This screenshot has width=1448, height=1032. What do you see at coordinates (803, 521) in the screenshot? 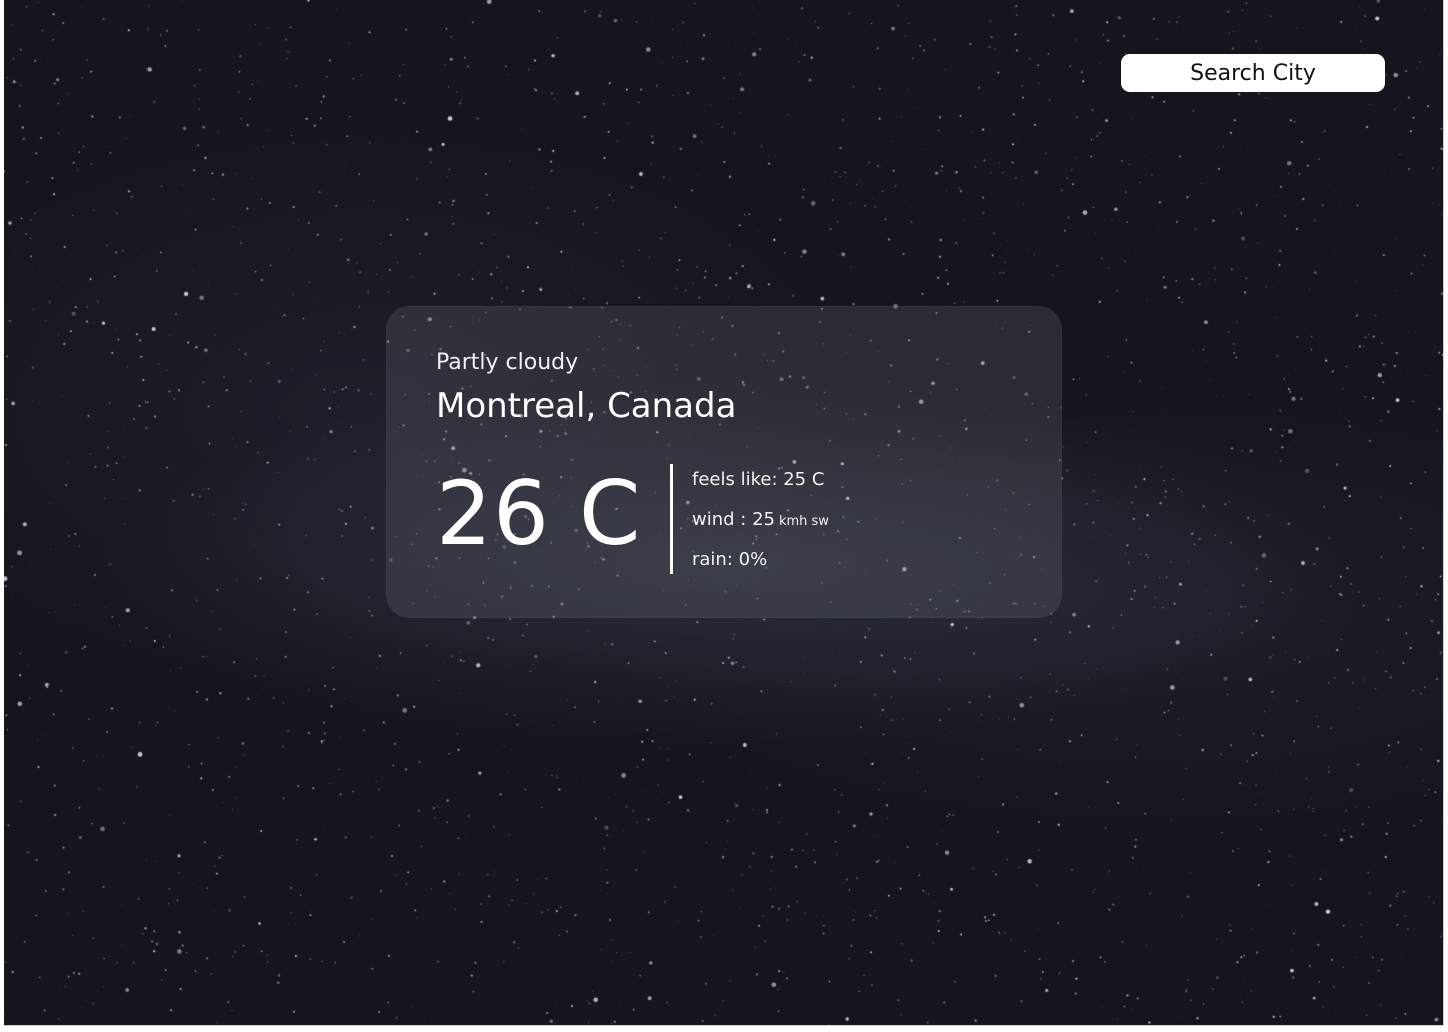
I see `wind-unit: kmh sw` at bounding box center [803, 521].